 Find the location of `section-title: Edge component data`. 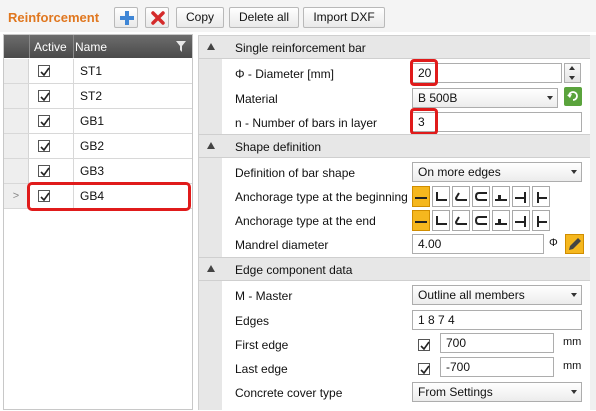

section-title: Edge component data is located at coordinates (294, 270).